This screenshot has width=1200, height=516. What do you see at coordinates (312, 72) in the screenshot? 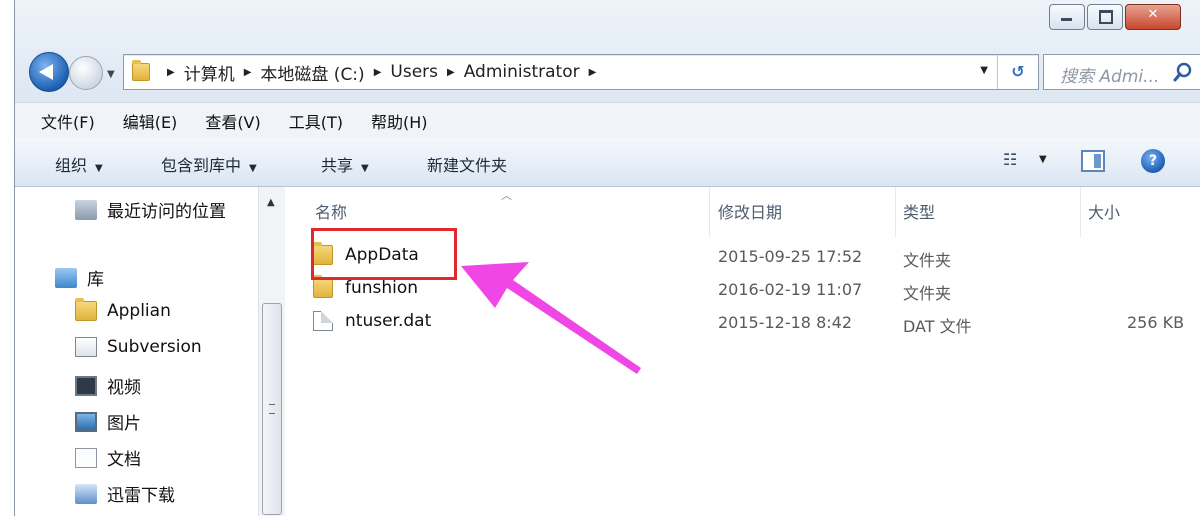
I see `breadcrumb-local-disk: 本地磁盘 (C:)` at bounding box center [312, 72].